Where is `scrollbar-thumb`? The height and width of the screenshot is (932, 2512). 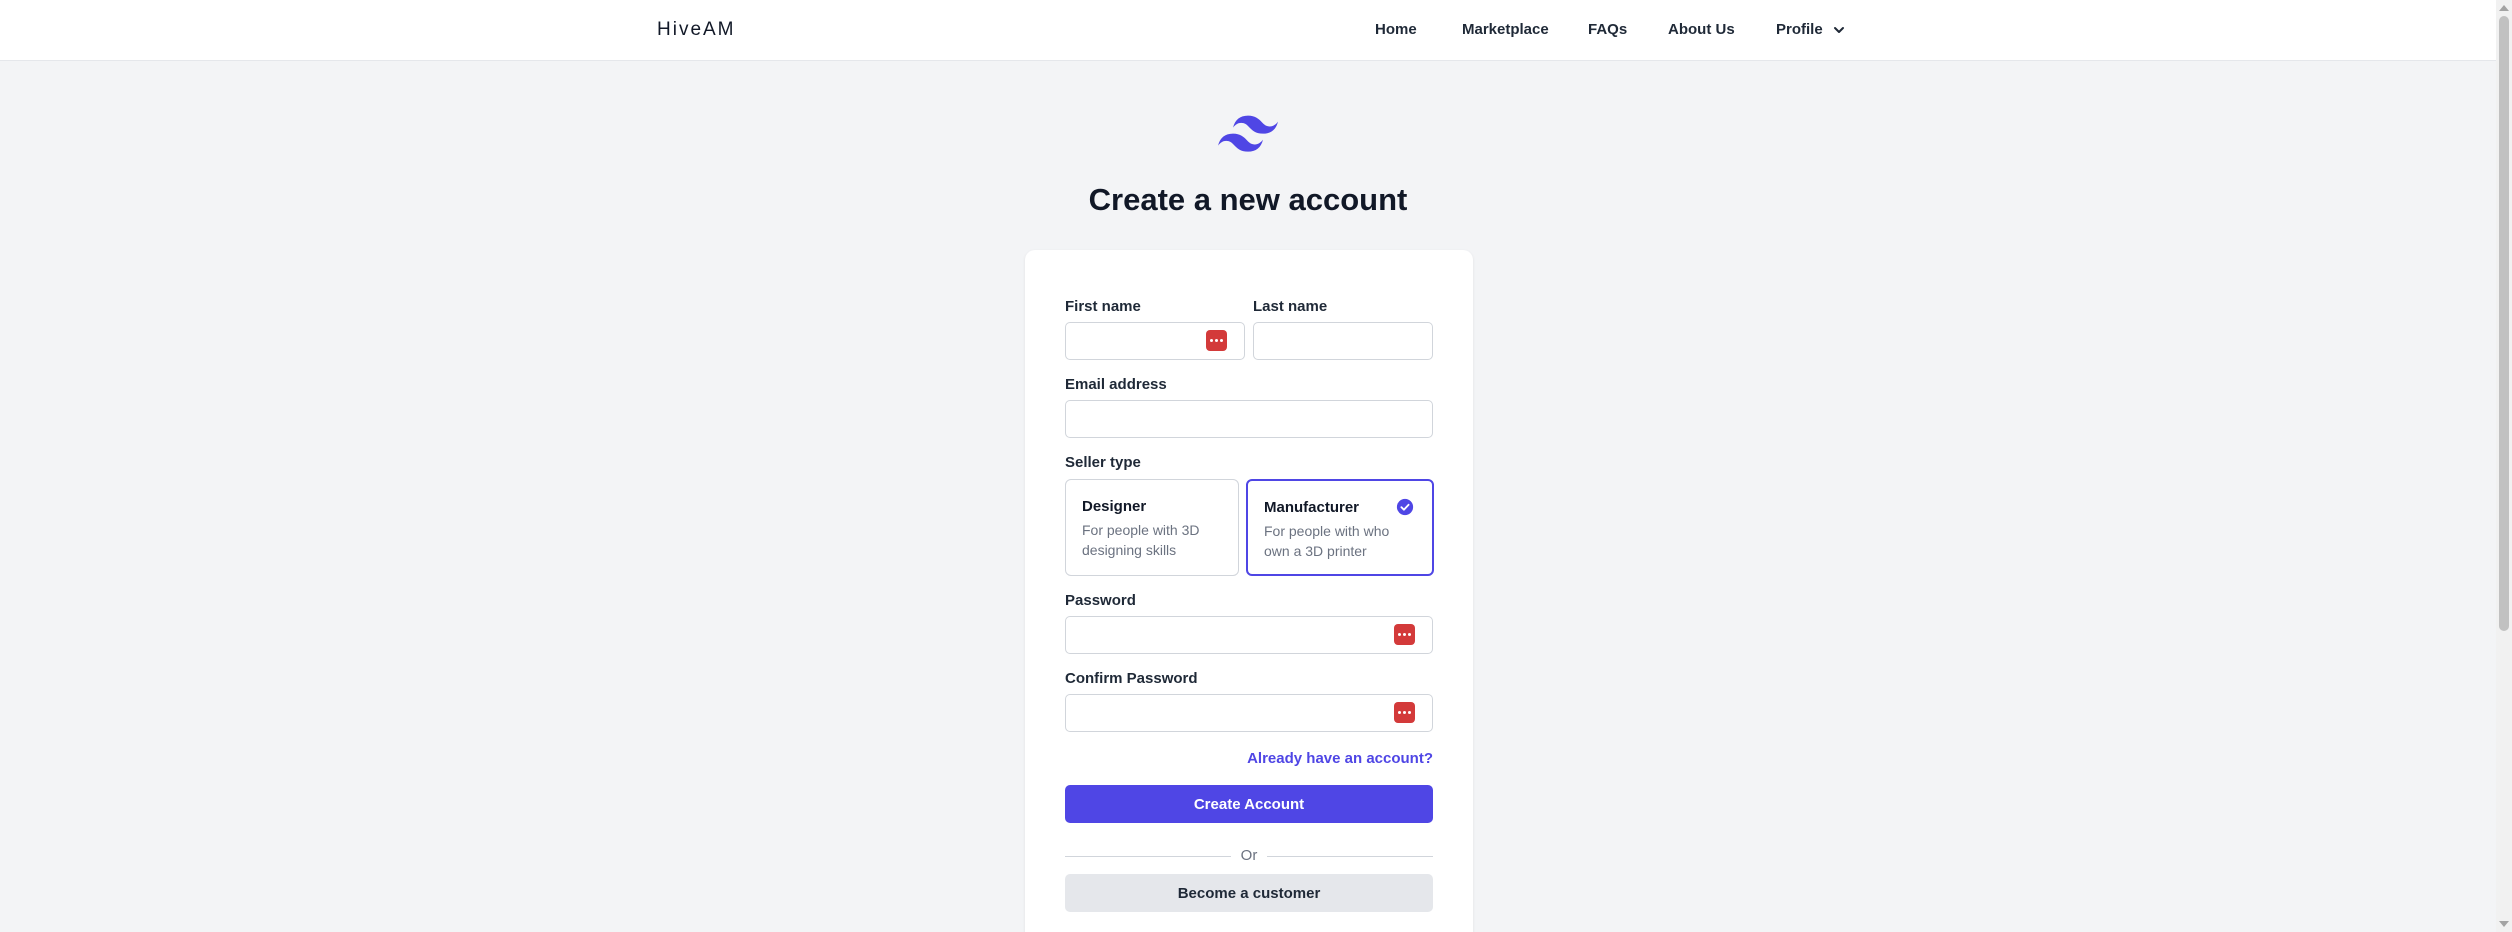 scrollbar-thumb is located at coordinates (2504, 323).